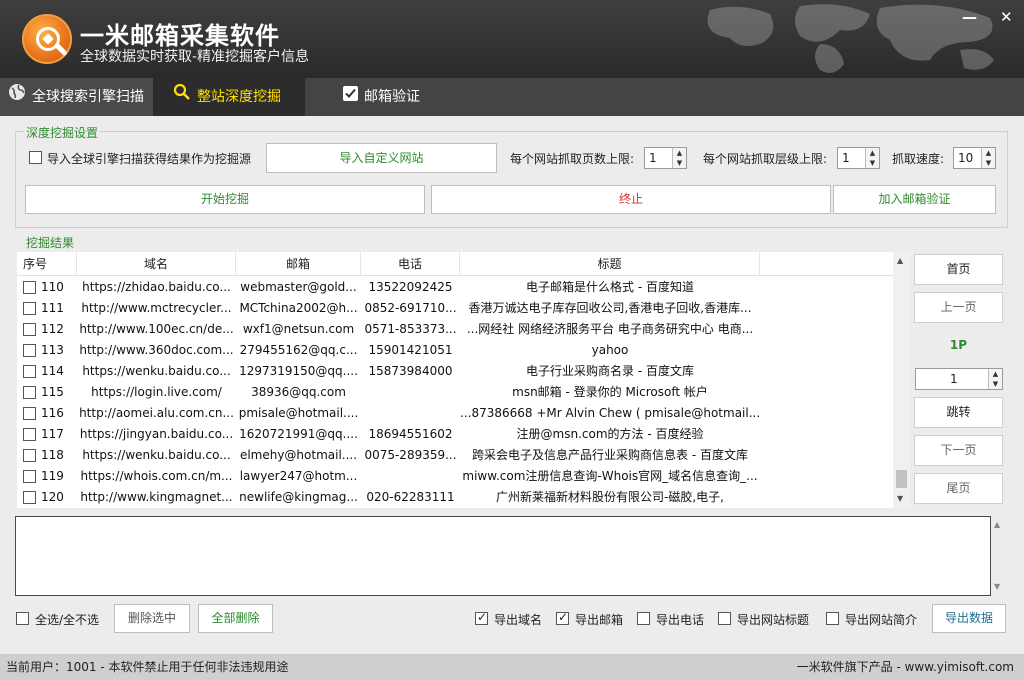 The height and width of the screenshot is (680, 1024). Describe the element at coordinates (958, 269) in the screenshot. I see `first-page-button: 首页` at that location.